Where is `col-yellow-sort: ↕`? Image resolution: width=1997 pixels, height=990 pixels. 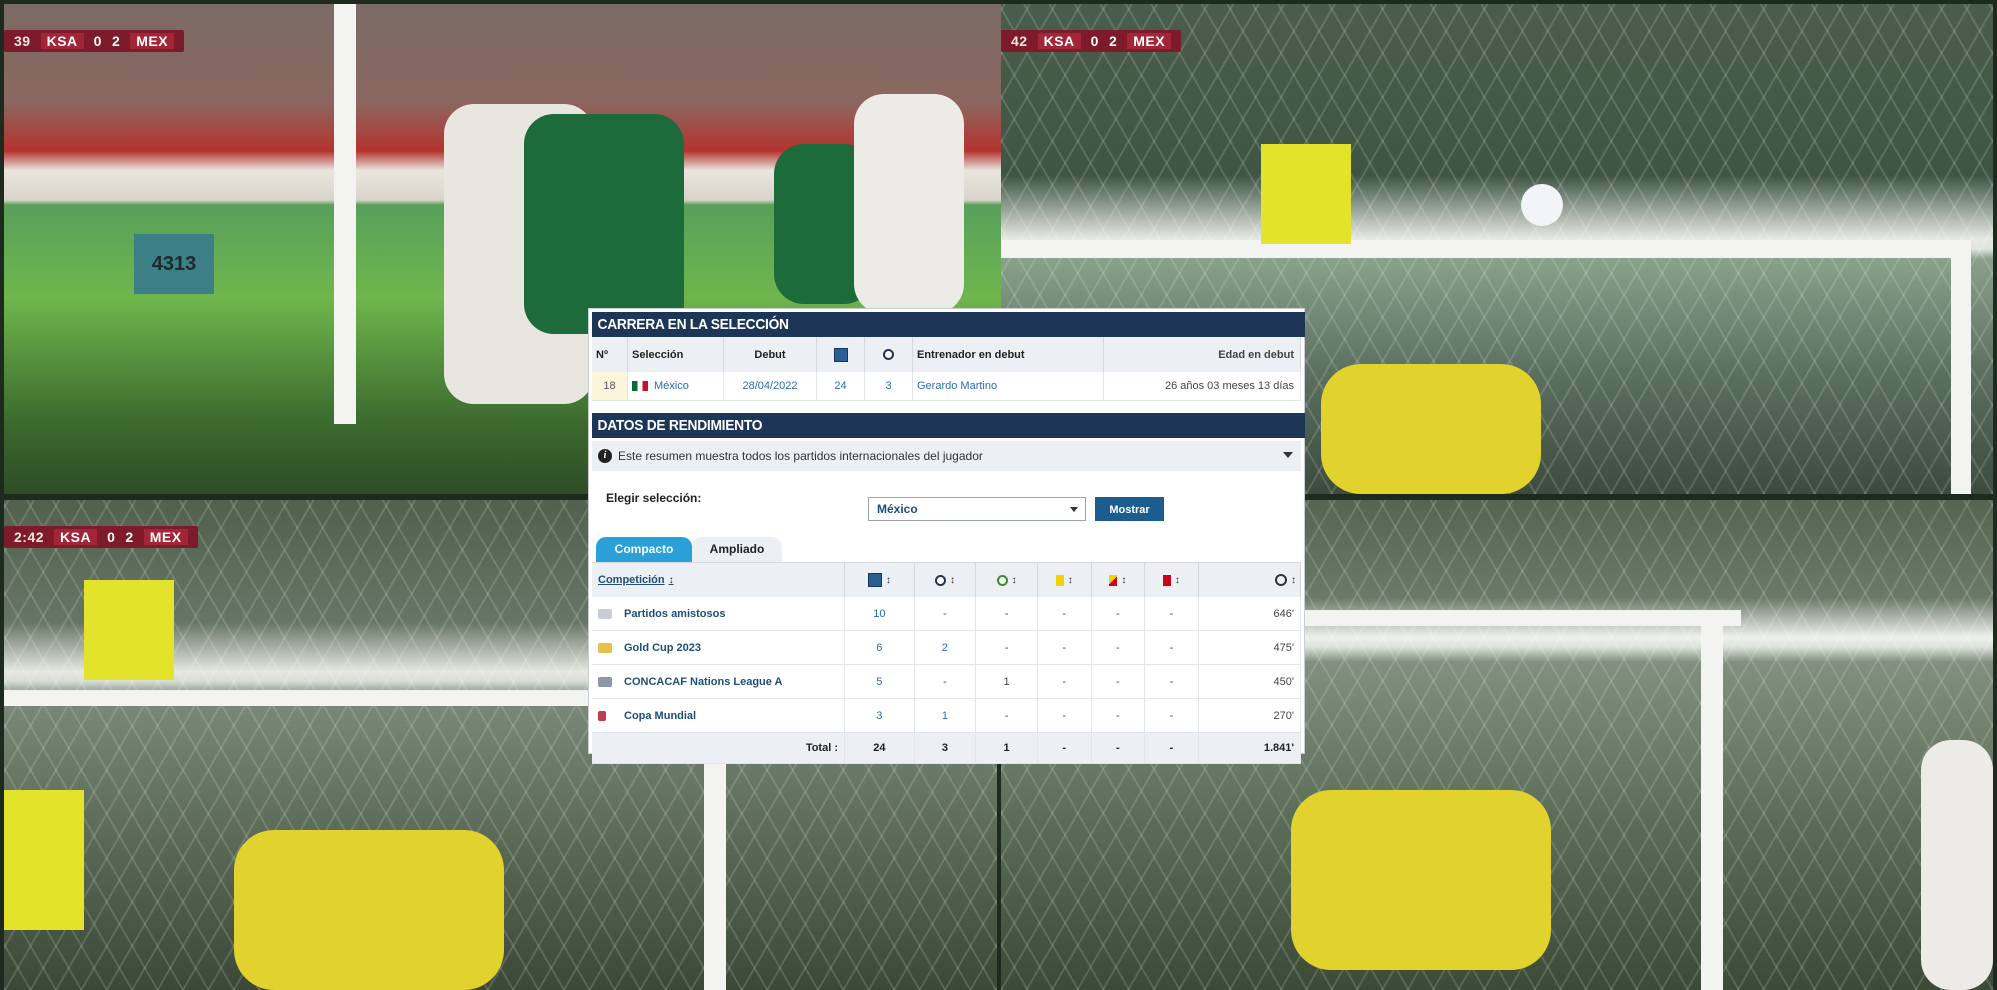
col-yellow-sort: ↕ is located at coordinates (1064, 580).